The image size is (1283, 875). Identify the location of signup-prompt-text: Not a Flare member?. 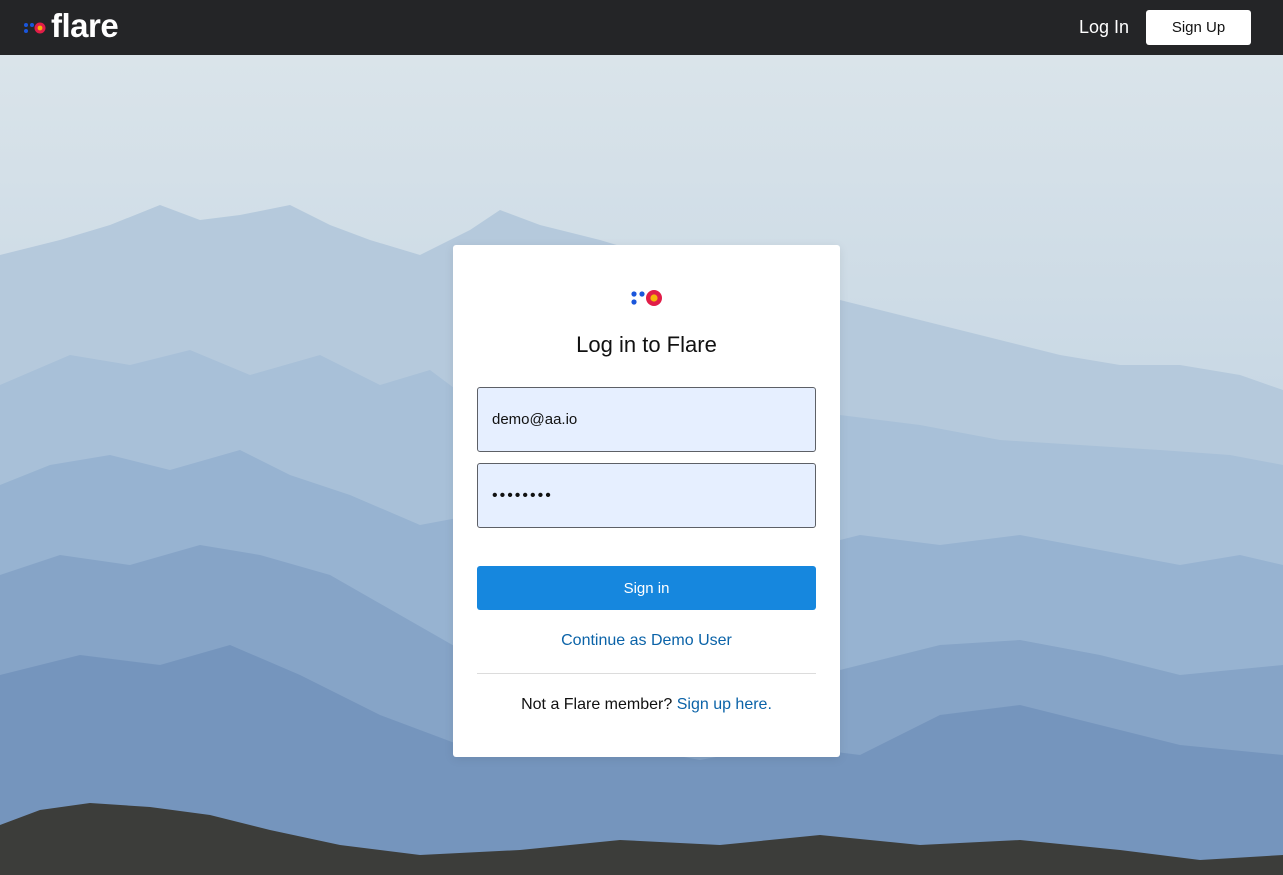
(597, 704).